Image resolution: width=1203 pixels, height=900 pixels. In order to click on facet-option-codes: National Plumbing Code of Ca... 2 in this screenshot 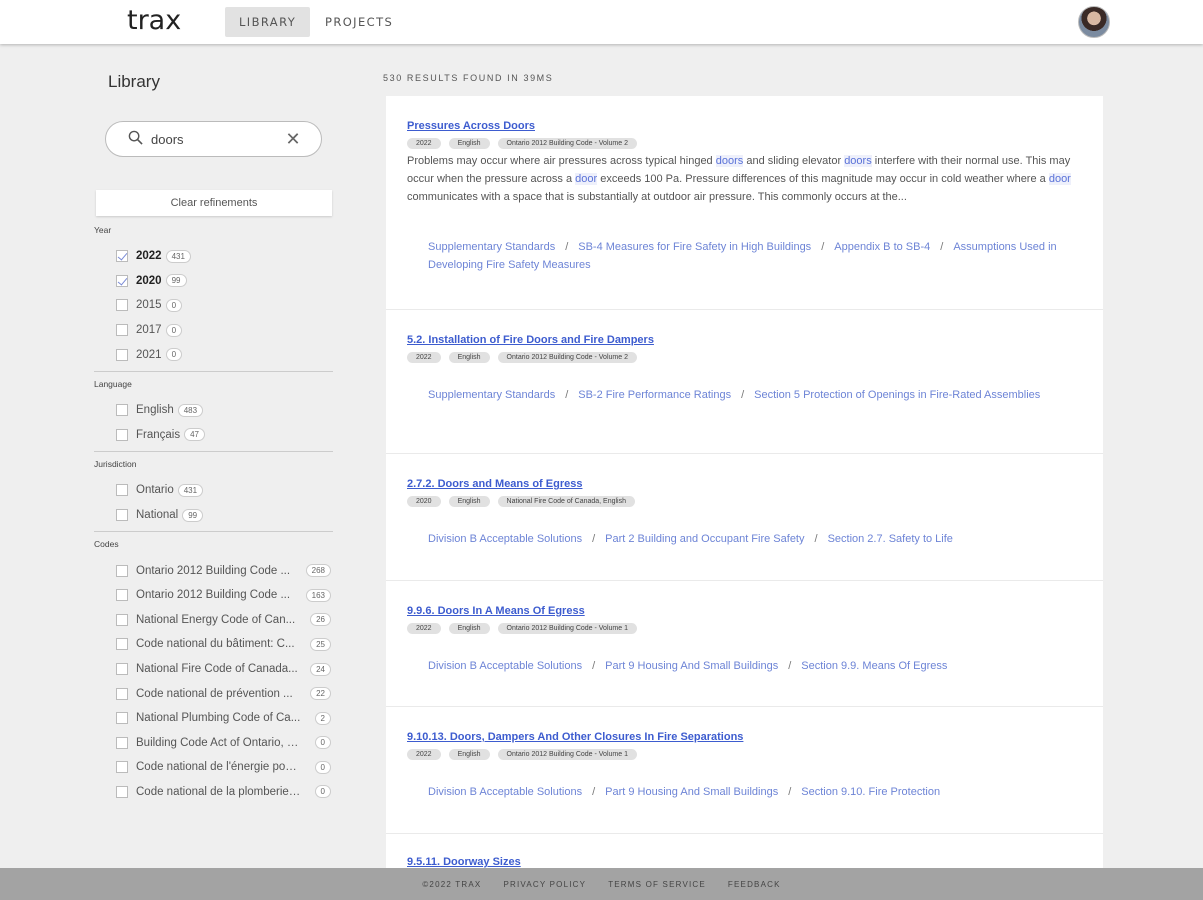, I will do `click(213, 718)`.